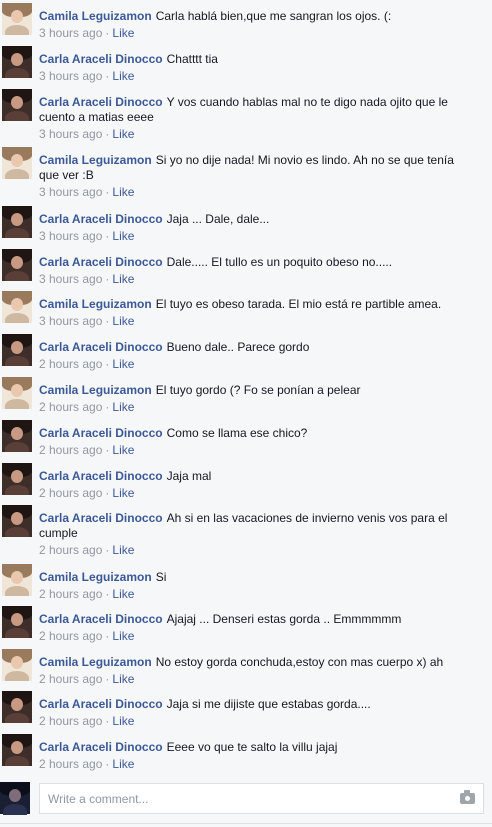  I want to click on comment-body: Camila Leguizamon Si 2 hours ago · Like, so click(254, 586).